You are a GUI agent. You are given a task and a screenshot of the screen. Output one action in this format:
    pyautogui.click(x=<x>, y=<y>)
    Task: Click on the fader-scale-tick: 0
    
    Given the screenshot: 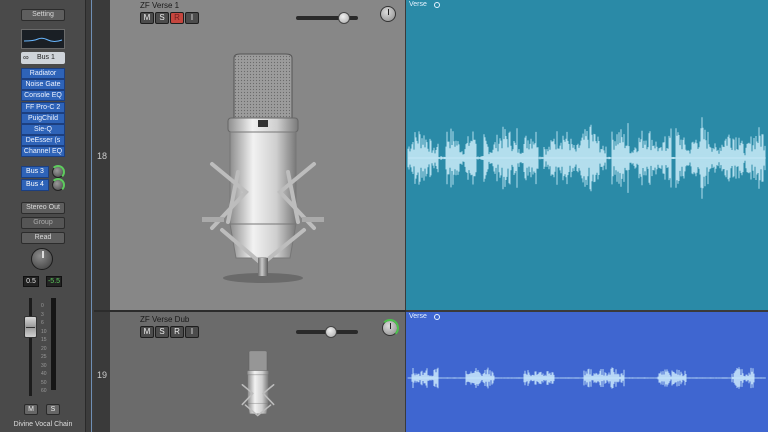 What is the action you would take?
    pyautogui.click(x=42, y=306)
    